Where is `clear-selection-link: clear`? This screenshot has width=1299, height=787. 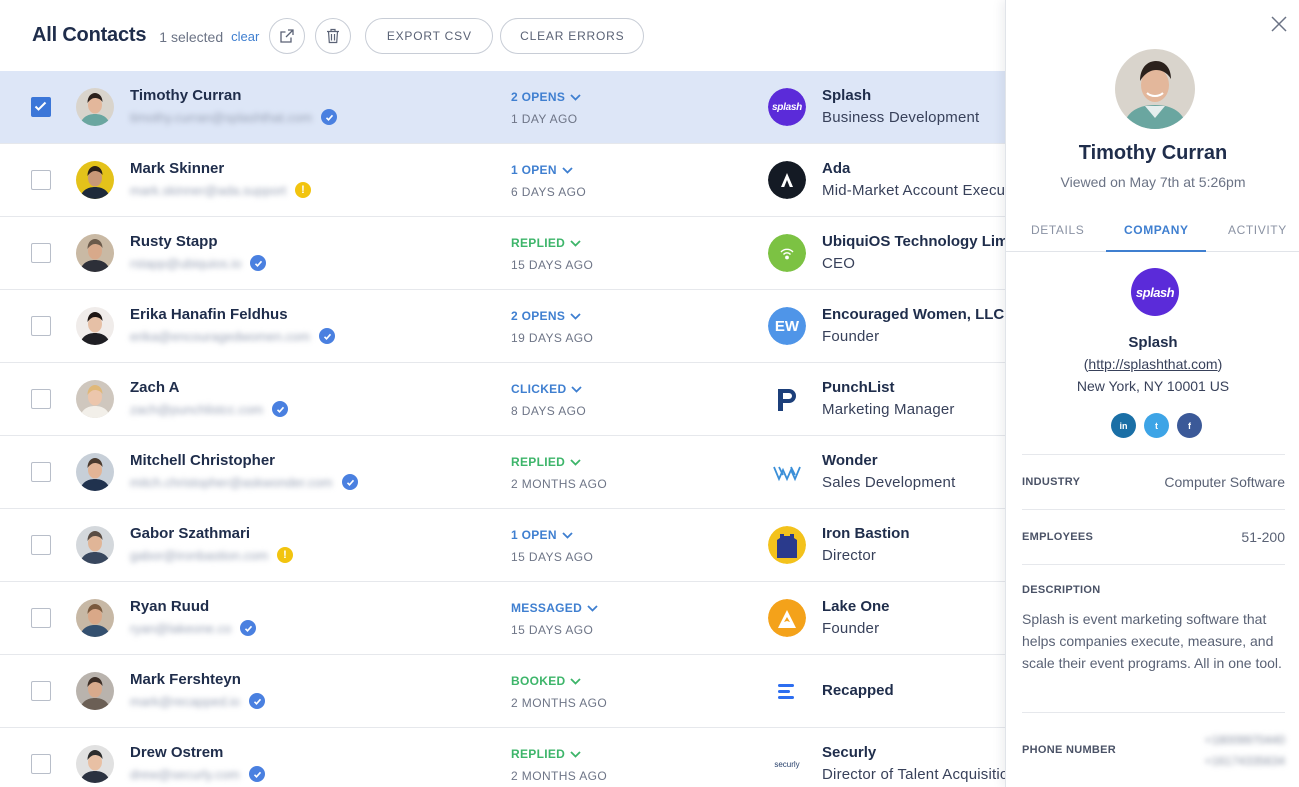
clear-selection-link: clear is located at coordinates (245, 36).